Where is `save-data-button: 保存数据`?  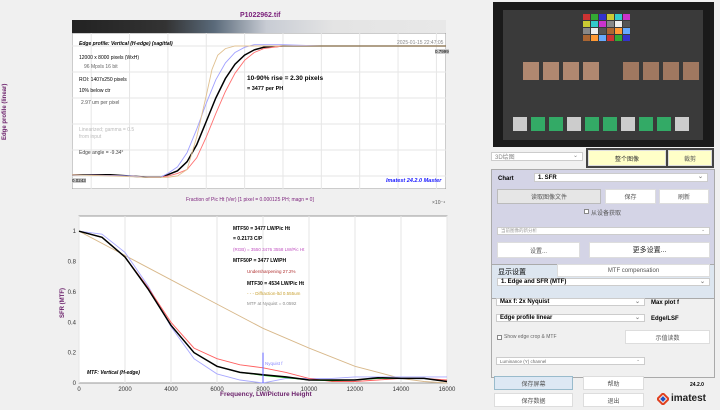 save-data-button: 保存数据 is located at coordinates (533, 400).